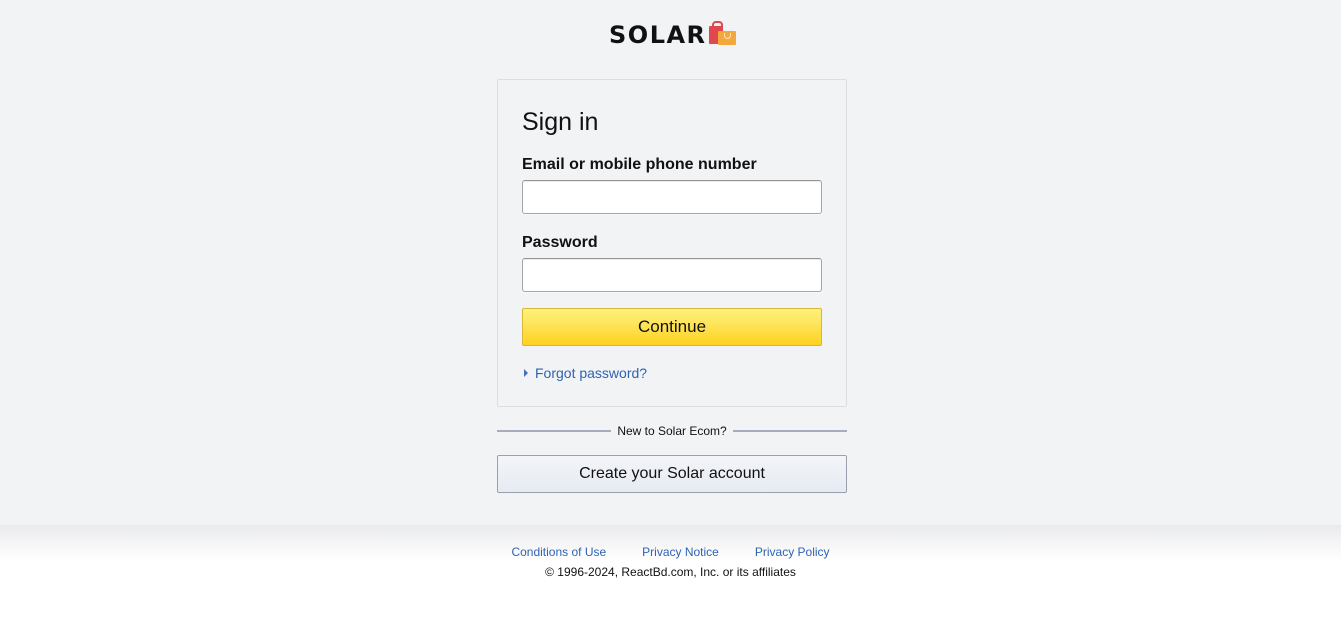  Describe the element at coordinates (672, 275) in the screenshot. I see `password-field` at that location.